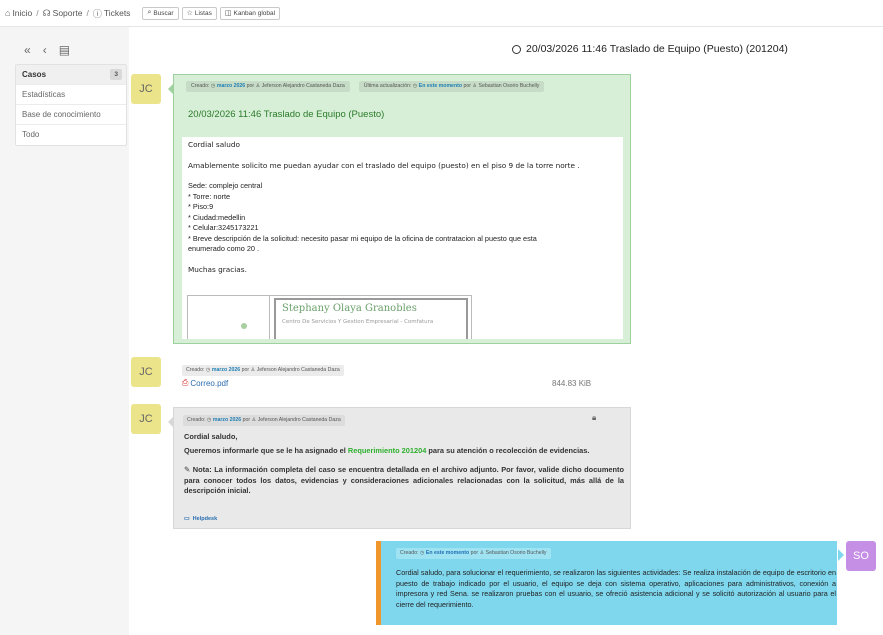 This screenshot has width=883, height=635. What do you see at coordinates (594, 417) in the screenshot?
I see `lock-icon: 🔒︎` at bounding box center [594, 417].